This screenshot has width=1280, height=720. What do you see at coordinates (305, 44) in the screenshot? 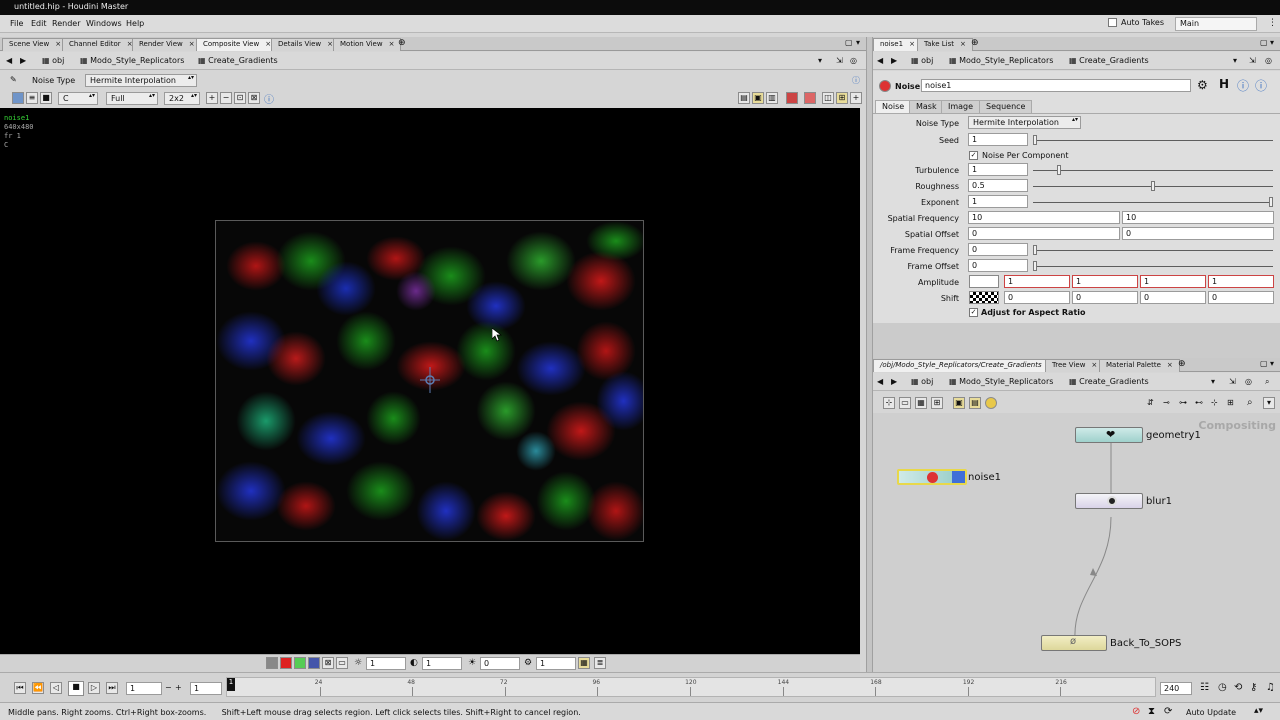
I see `tab-details-view: Details View ×` at bounding box center [305, 44].